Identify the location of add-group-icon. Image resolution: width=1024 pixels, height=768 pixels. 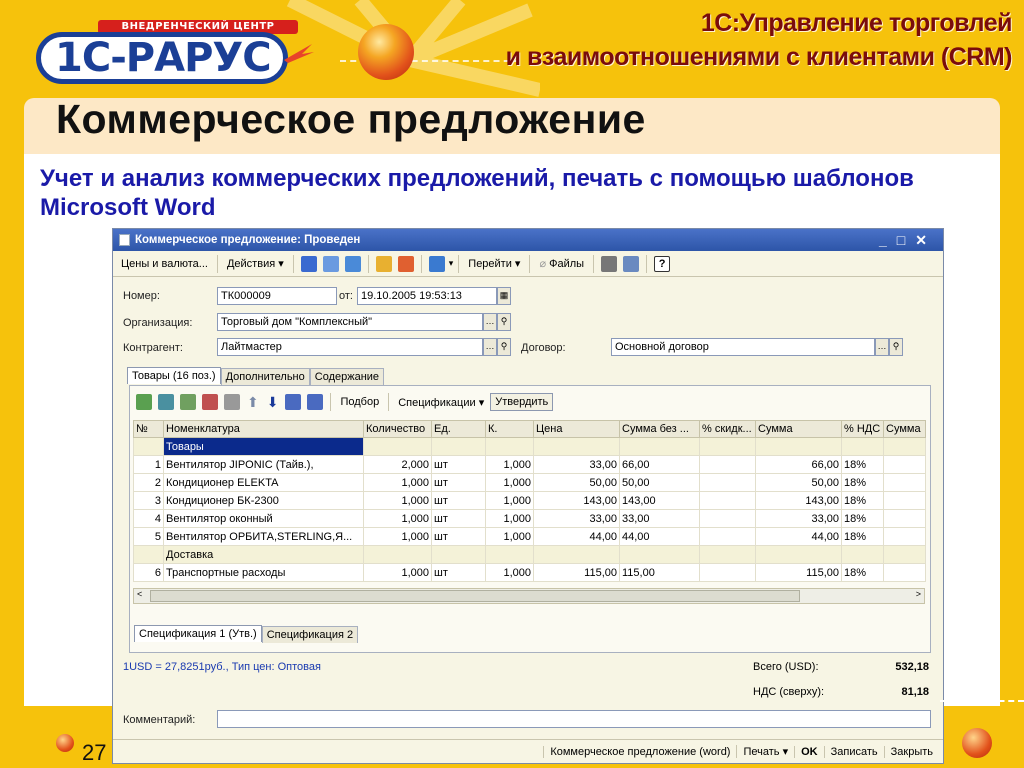
(166, 402).